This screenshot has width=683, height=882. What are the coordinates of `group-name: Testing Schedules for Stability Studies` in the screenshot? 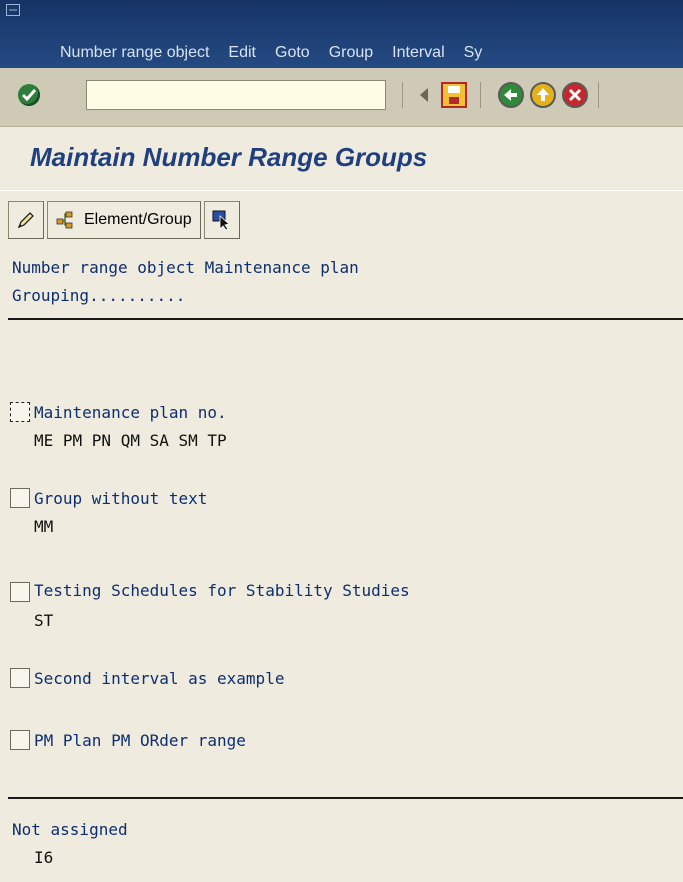 It's located at (222, 590).